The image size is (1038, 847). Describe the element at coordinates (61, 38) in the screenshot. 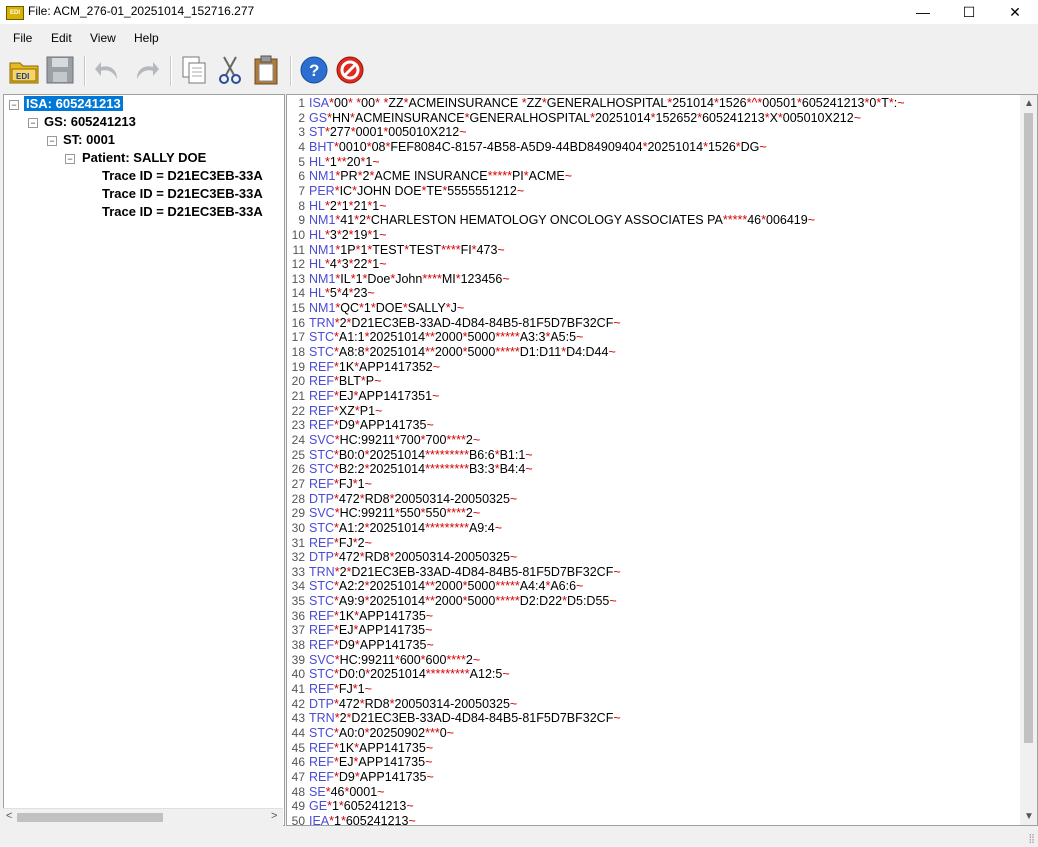

I see `menu-edit: Edit` at that location.